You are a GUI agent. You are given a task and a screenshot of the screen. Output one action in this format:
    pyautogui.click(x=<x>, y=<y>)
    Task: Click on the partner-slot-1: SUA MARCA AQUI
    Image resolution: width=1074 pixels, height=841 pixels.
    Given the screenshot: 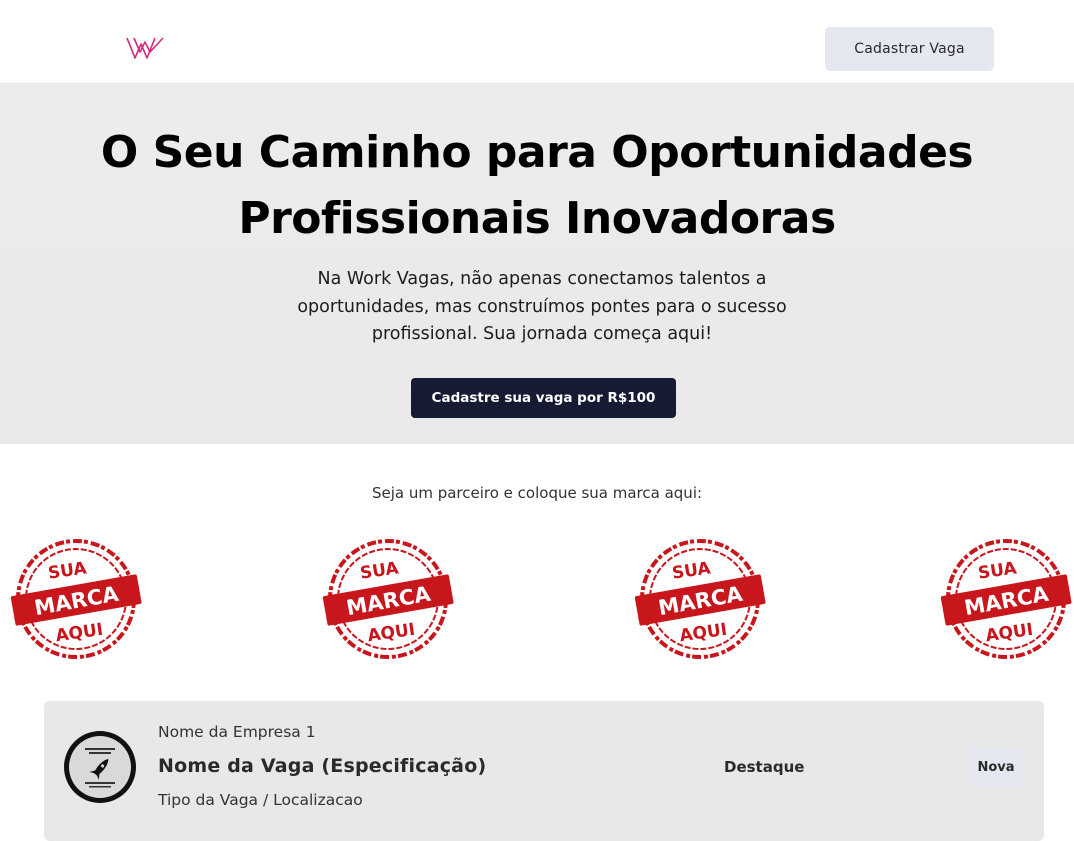 What is the action you would take?
    pyautogui.click(x=76, y=599)
    